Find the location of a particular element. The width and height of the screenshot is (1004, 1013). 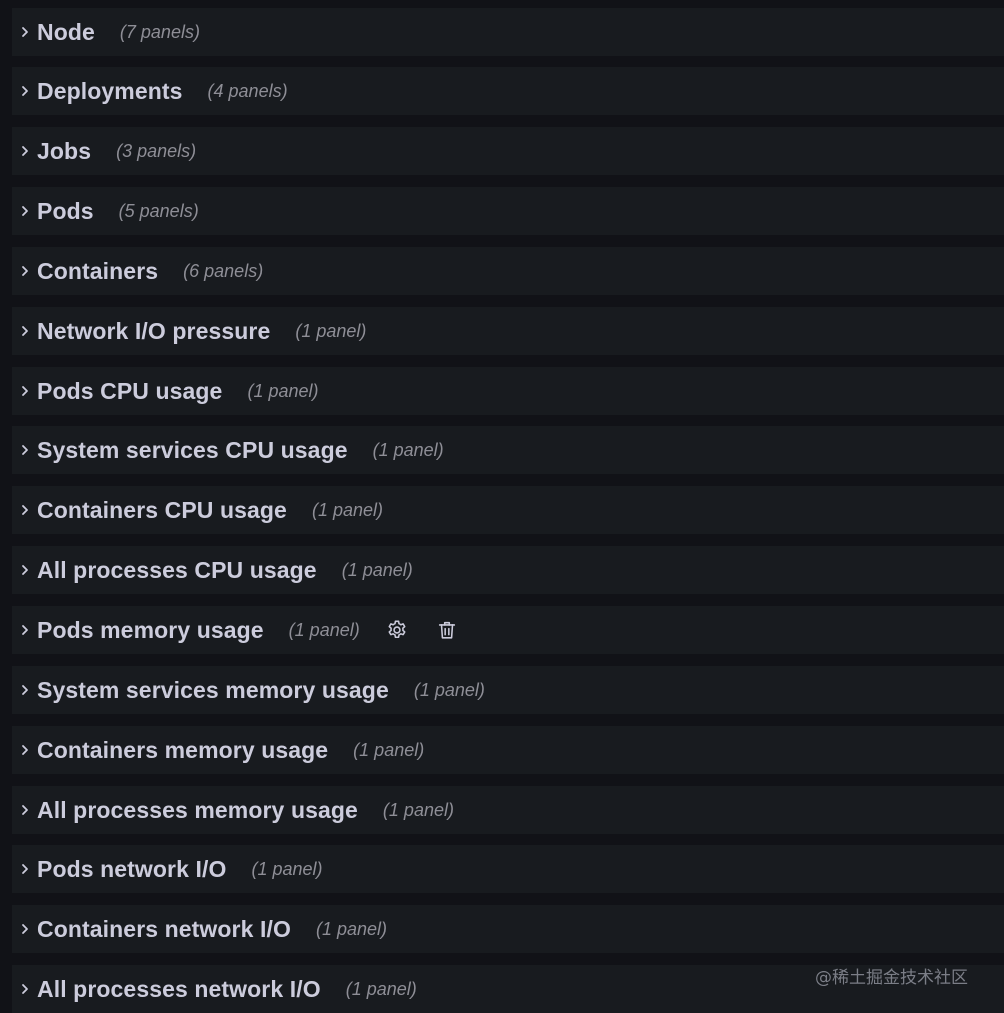

row-all-processes-memory-usage: All processes memory usage (1 panel) is located at coordinates (508, 810).